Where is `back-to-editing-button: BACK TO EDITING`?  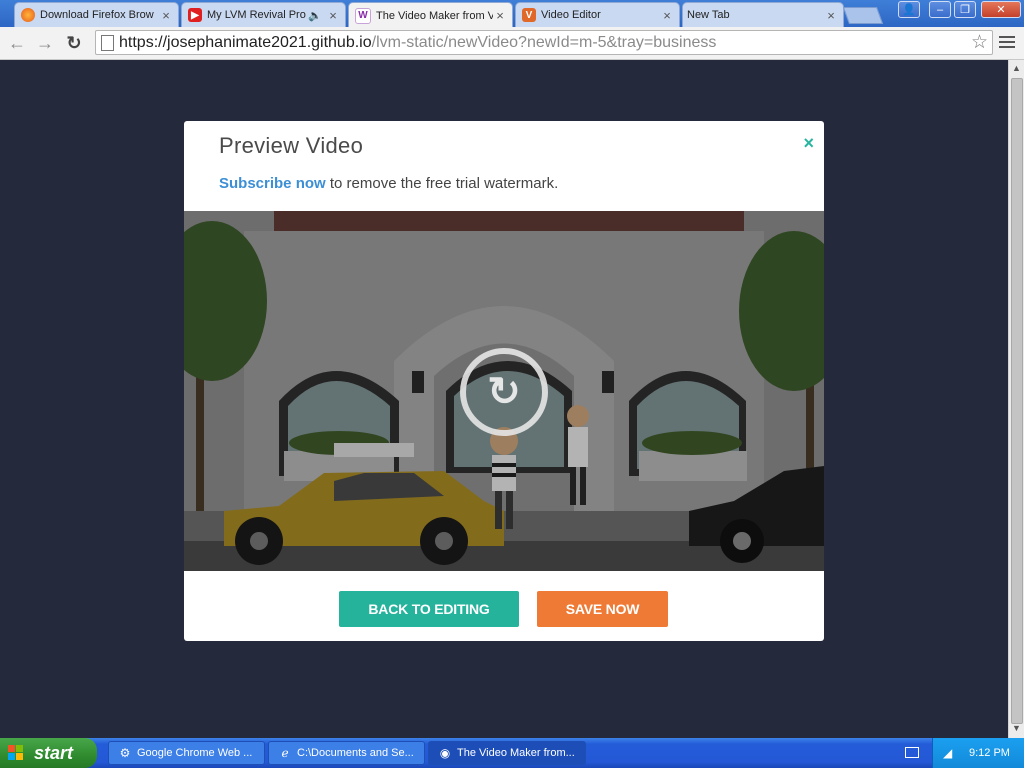
back-to-editing-button: BACK TO EDITING is located at coordinates (429, 609).